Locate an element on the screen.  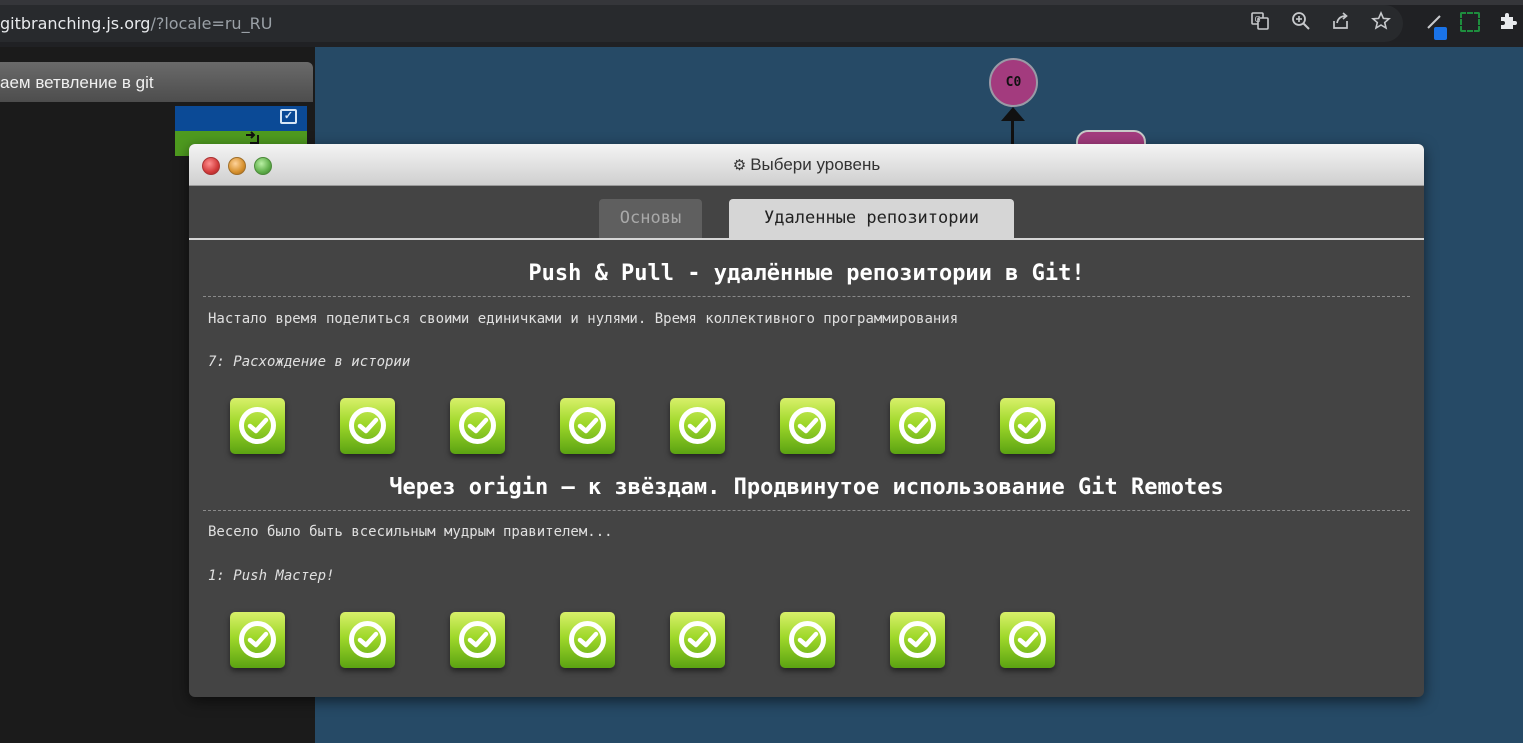
section-level-label: 7: Расхождение в истории is located at coordinates (309, 362).